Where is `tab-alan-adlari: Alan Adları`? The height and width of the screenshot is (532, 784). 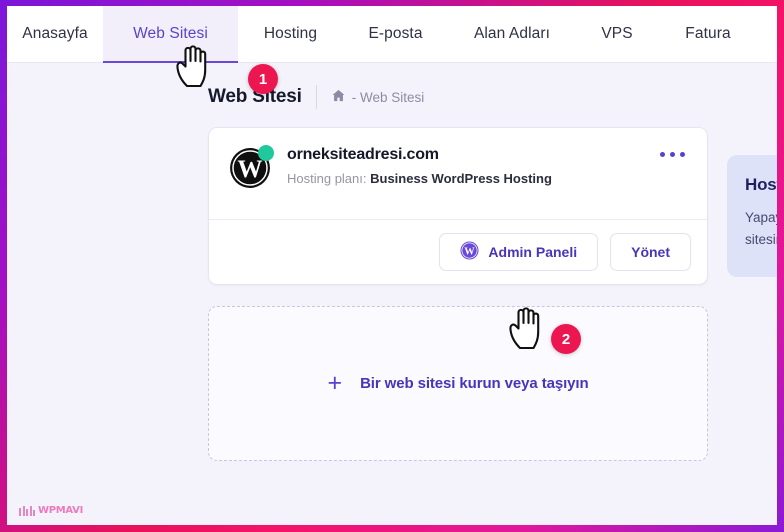
tab-alan-adlari: Alan Adları is located at coordinates (512, 34).